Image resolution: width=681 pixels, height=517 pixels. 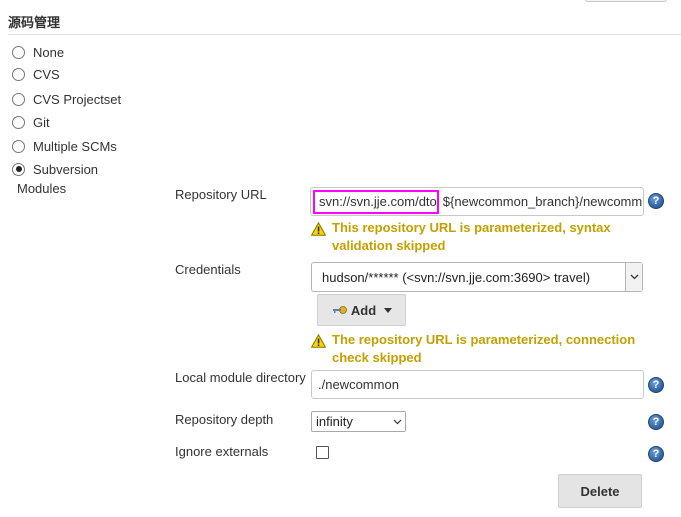 I want to click on radio-button-selected, so click(x=18, y=169).